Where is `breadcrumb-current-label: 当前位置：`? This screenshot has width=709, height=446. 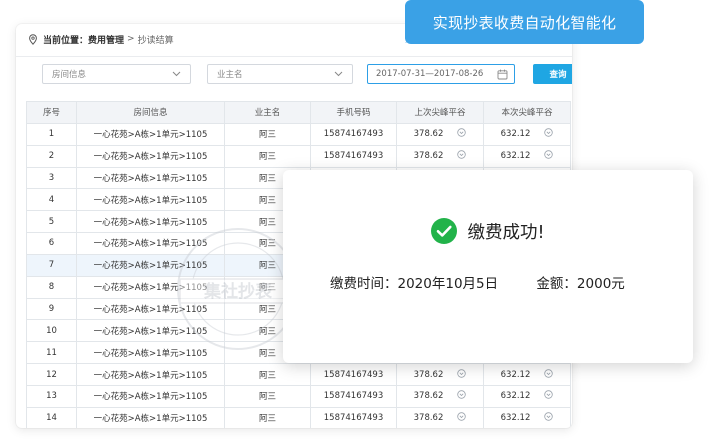 breadcrumb-current-label: 当前位置： is located at coordinates (66, 40).